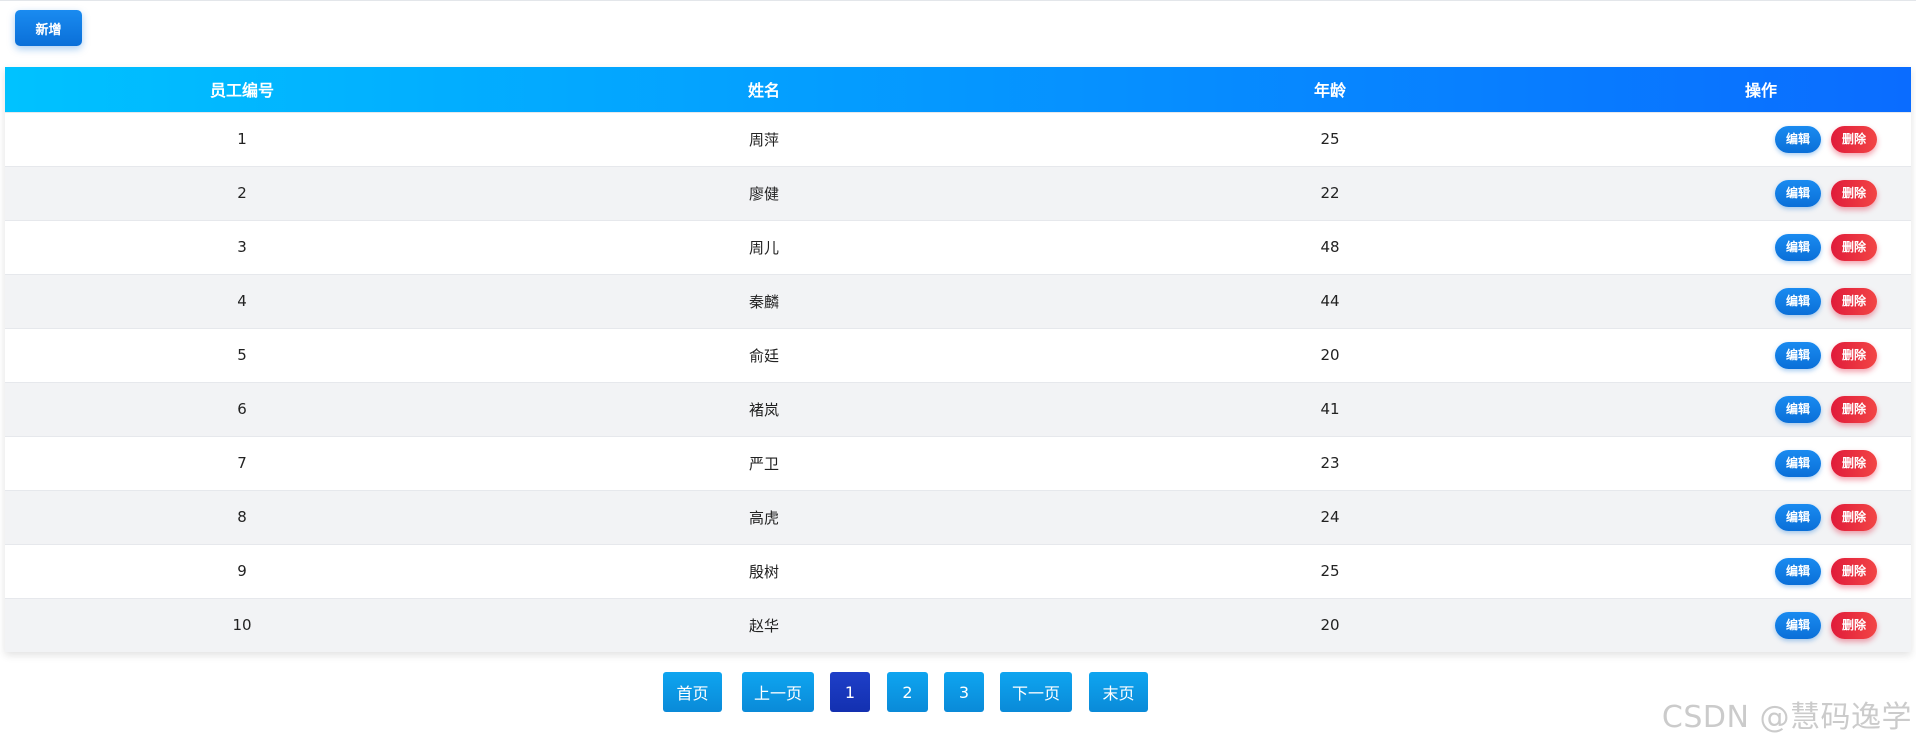 The height and width of the screenshot is (738, 1916). I want to click on last-page-button: 末页, so click(1118, 692).